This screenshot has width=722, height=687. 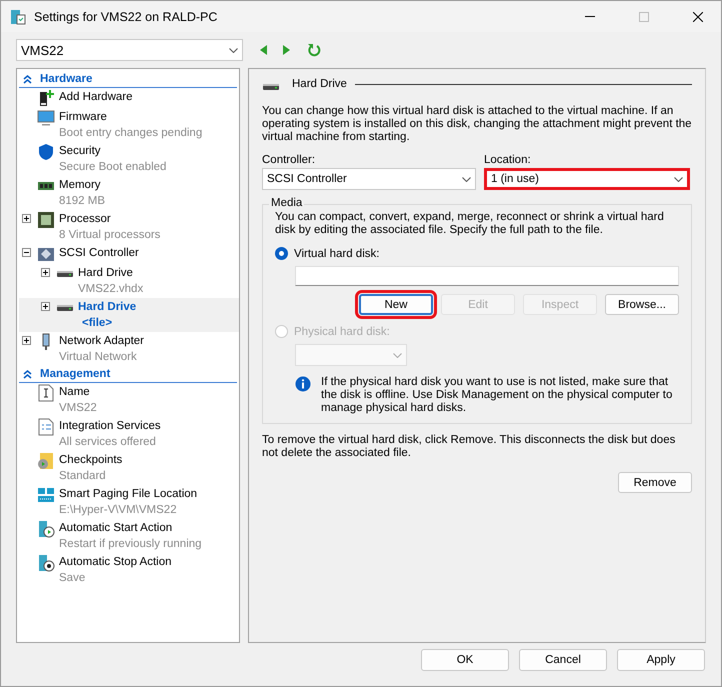 What do you see at coordinates (129, 468) in the screenshot?
I see `tree-item: Checkpoints Standard` at bounding box center [129, 468].